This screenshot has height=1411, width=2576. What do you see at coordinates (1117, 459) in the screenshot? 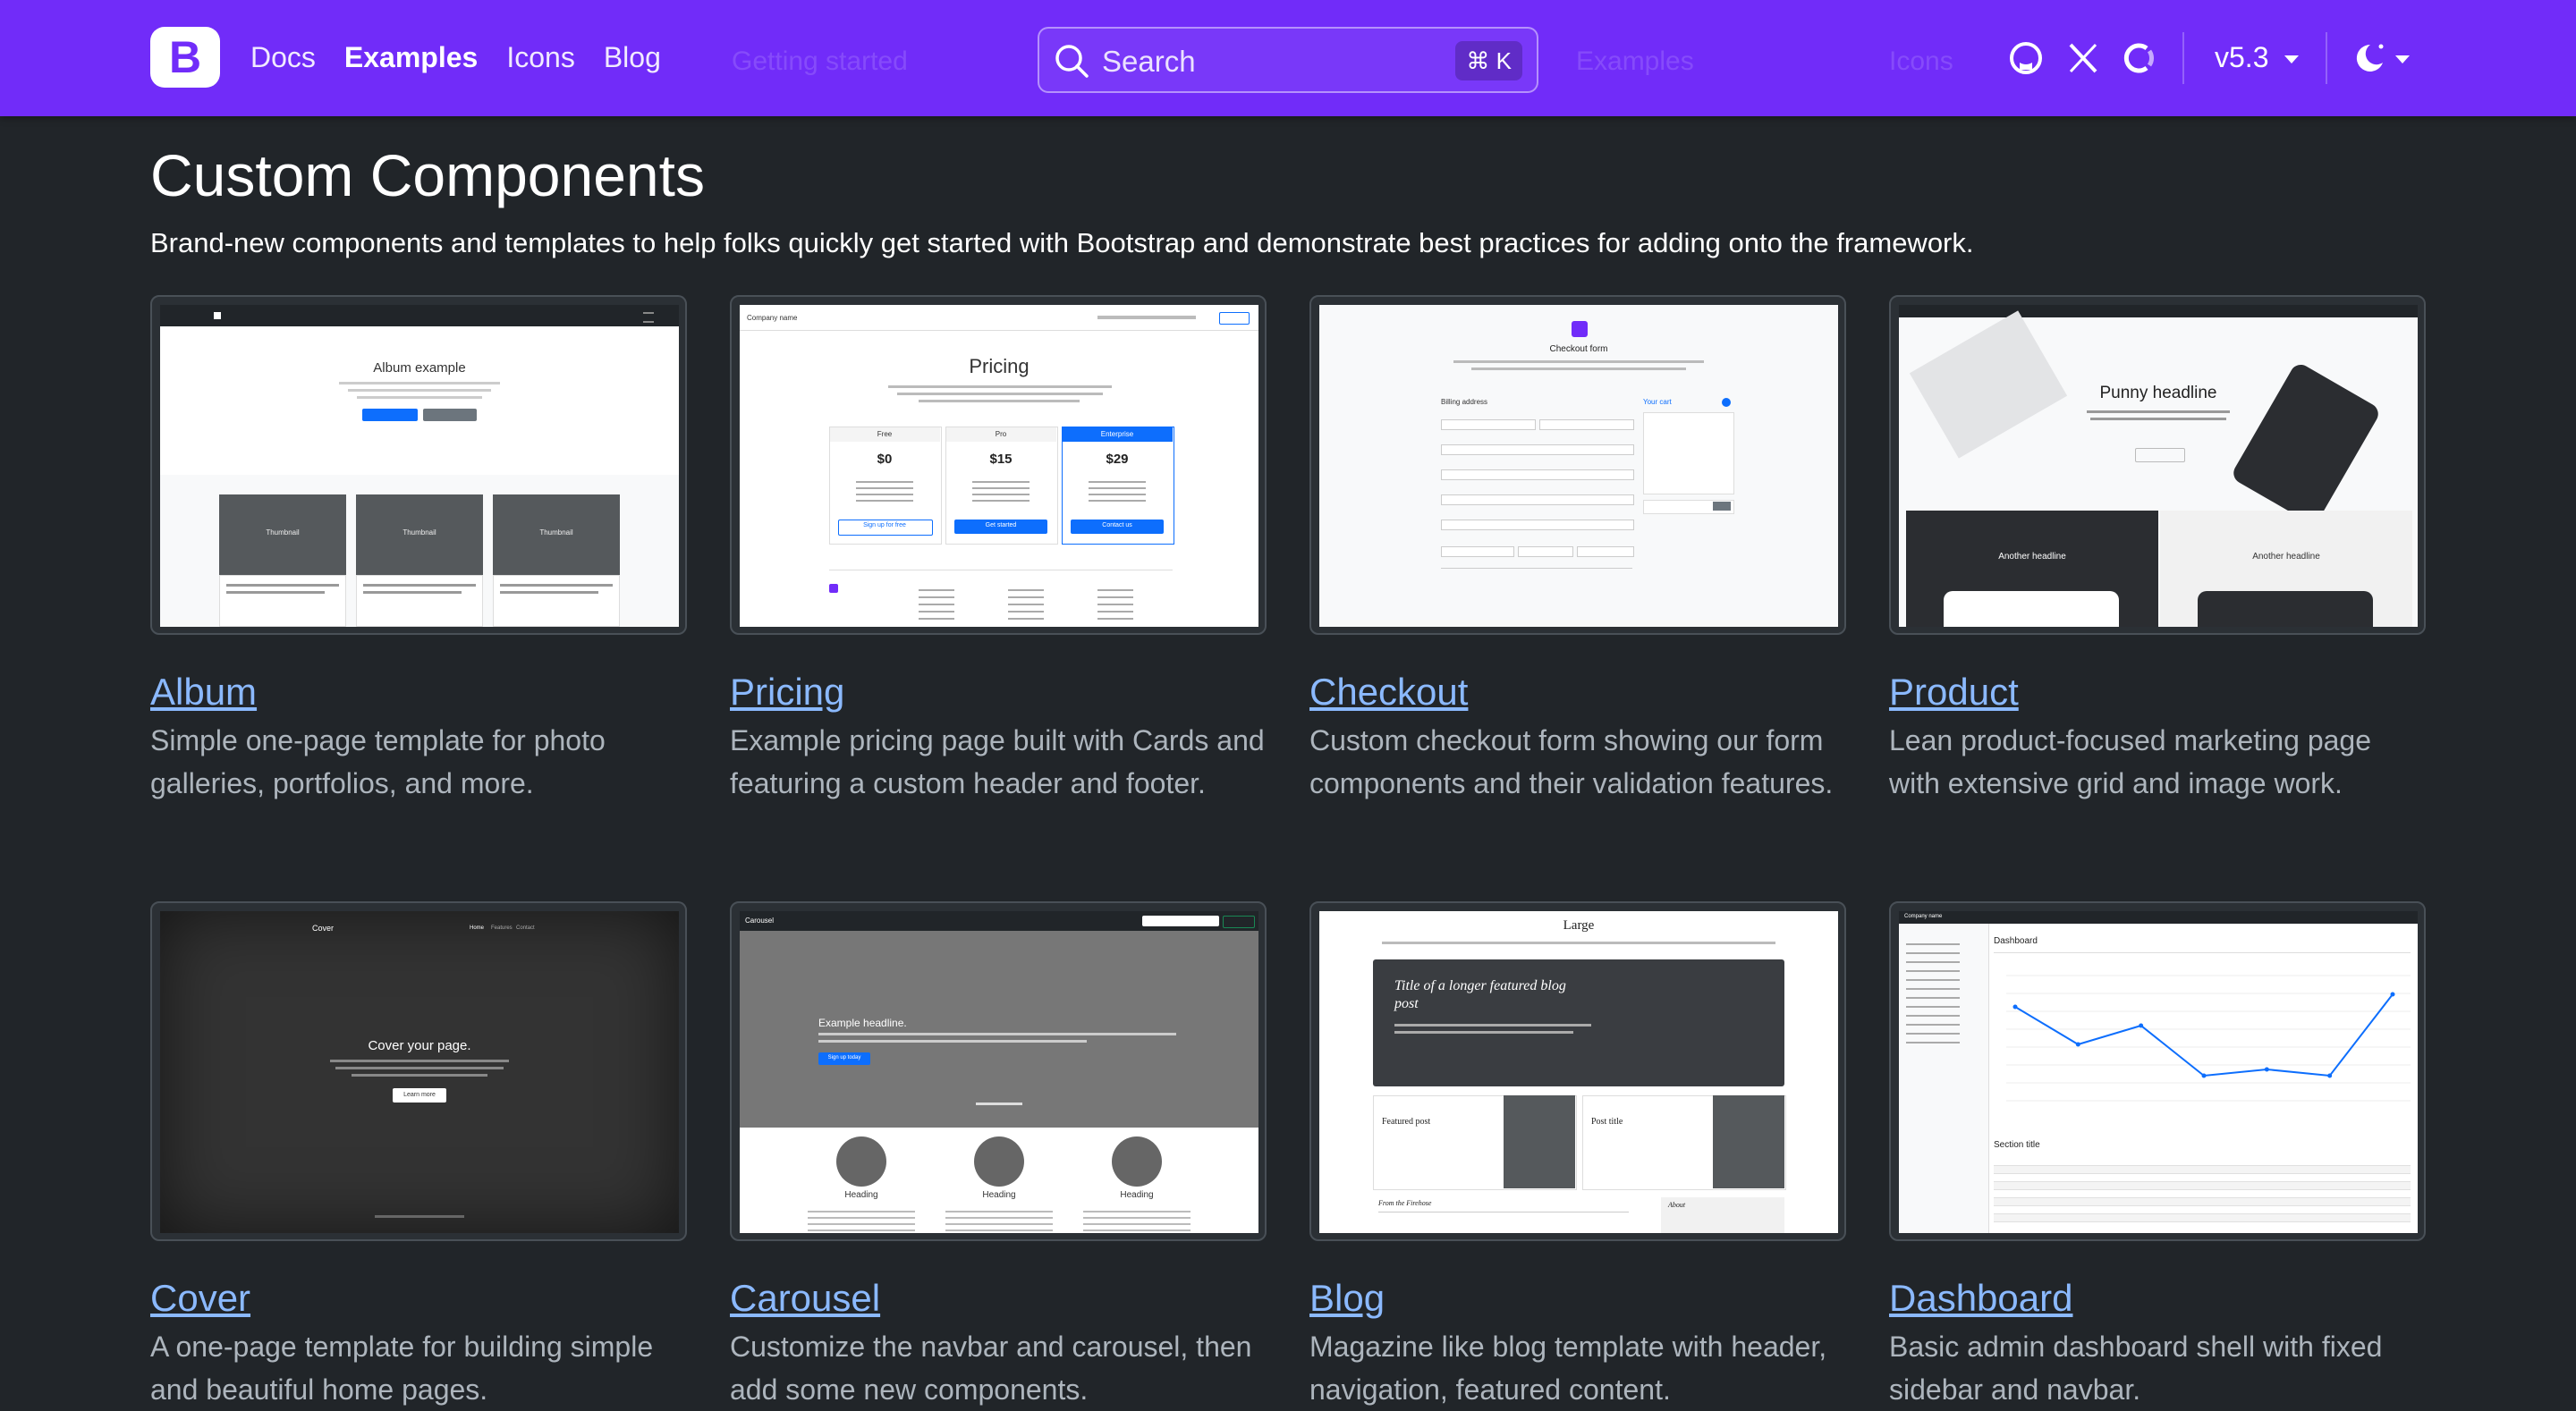
I see `pricing-price: $29` at bounding box center [1117, 459].